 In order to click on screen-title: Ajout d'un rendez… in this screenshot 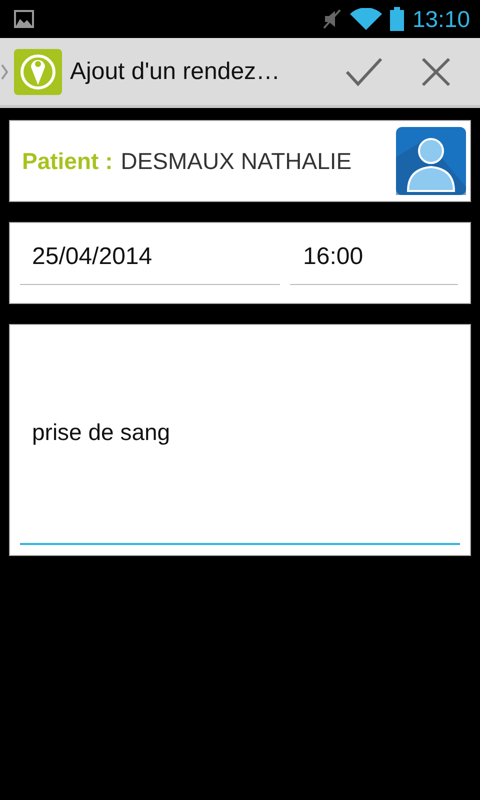, I will do `click(176, 71)`.